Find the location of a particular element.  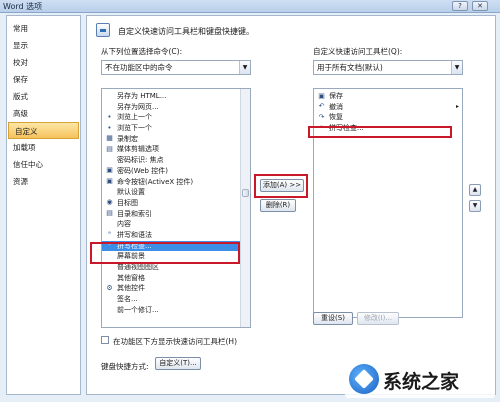

commands-scrollbar is located at coordinates (245, 208).